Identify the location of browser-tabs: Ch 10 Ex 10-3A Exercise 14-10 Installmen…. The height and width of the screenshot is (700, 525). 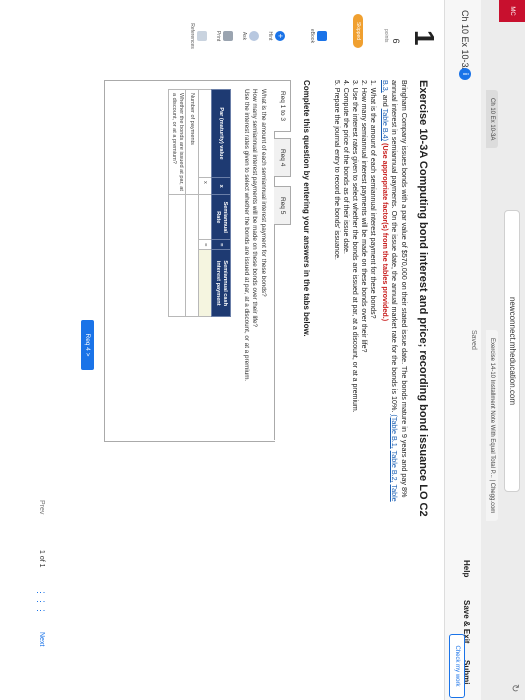
(492, 350).